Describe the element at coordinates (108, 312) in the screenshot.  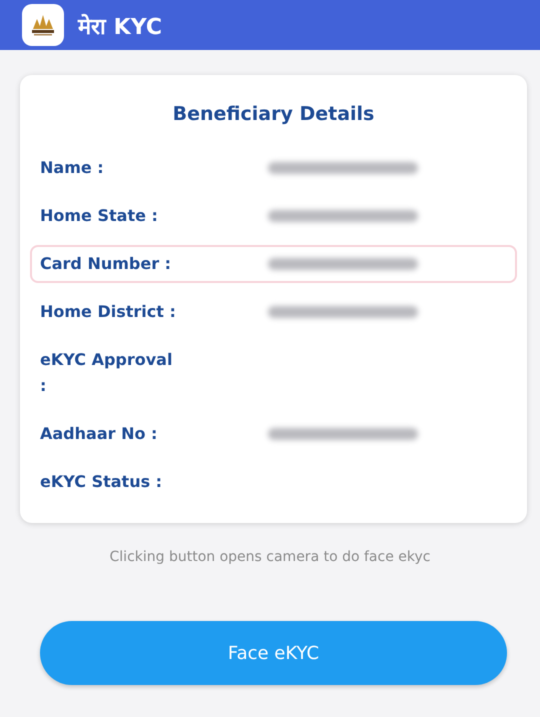
I see `field-label: Home District :` at that location.